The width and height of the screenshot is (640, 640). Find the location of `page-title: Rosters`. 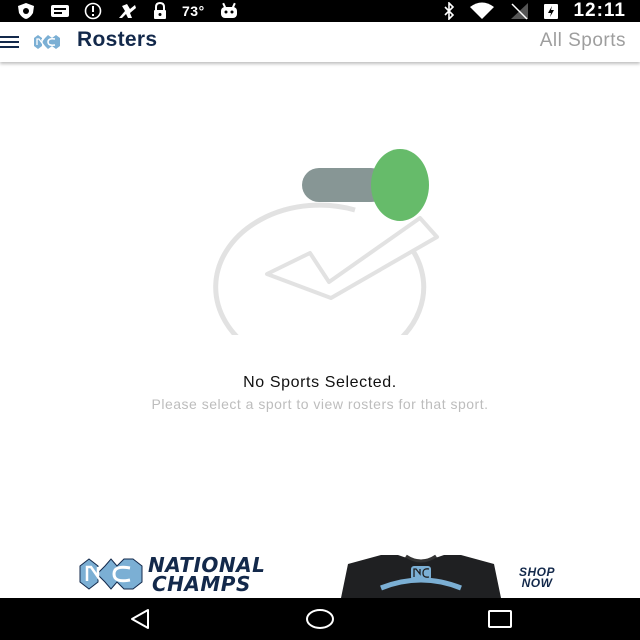

page-title: Rosters is located at coordinates (117, 39).